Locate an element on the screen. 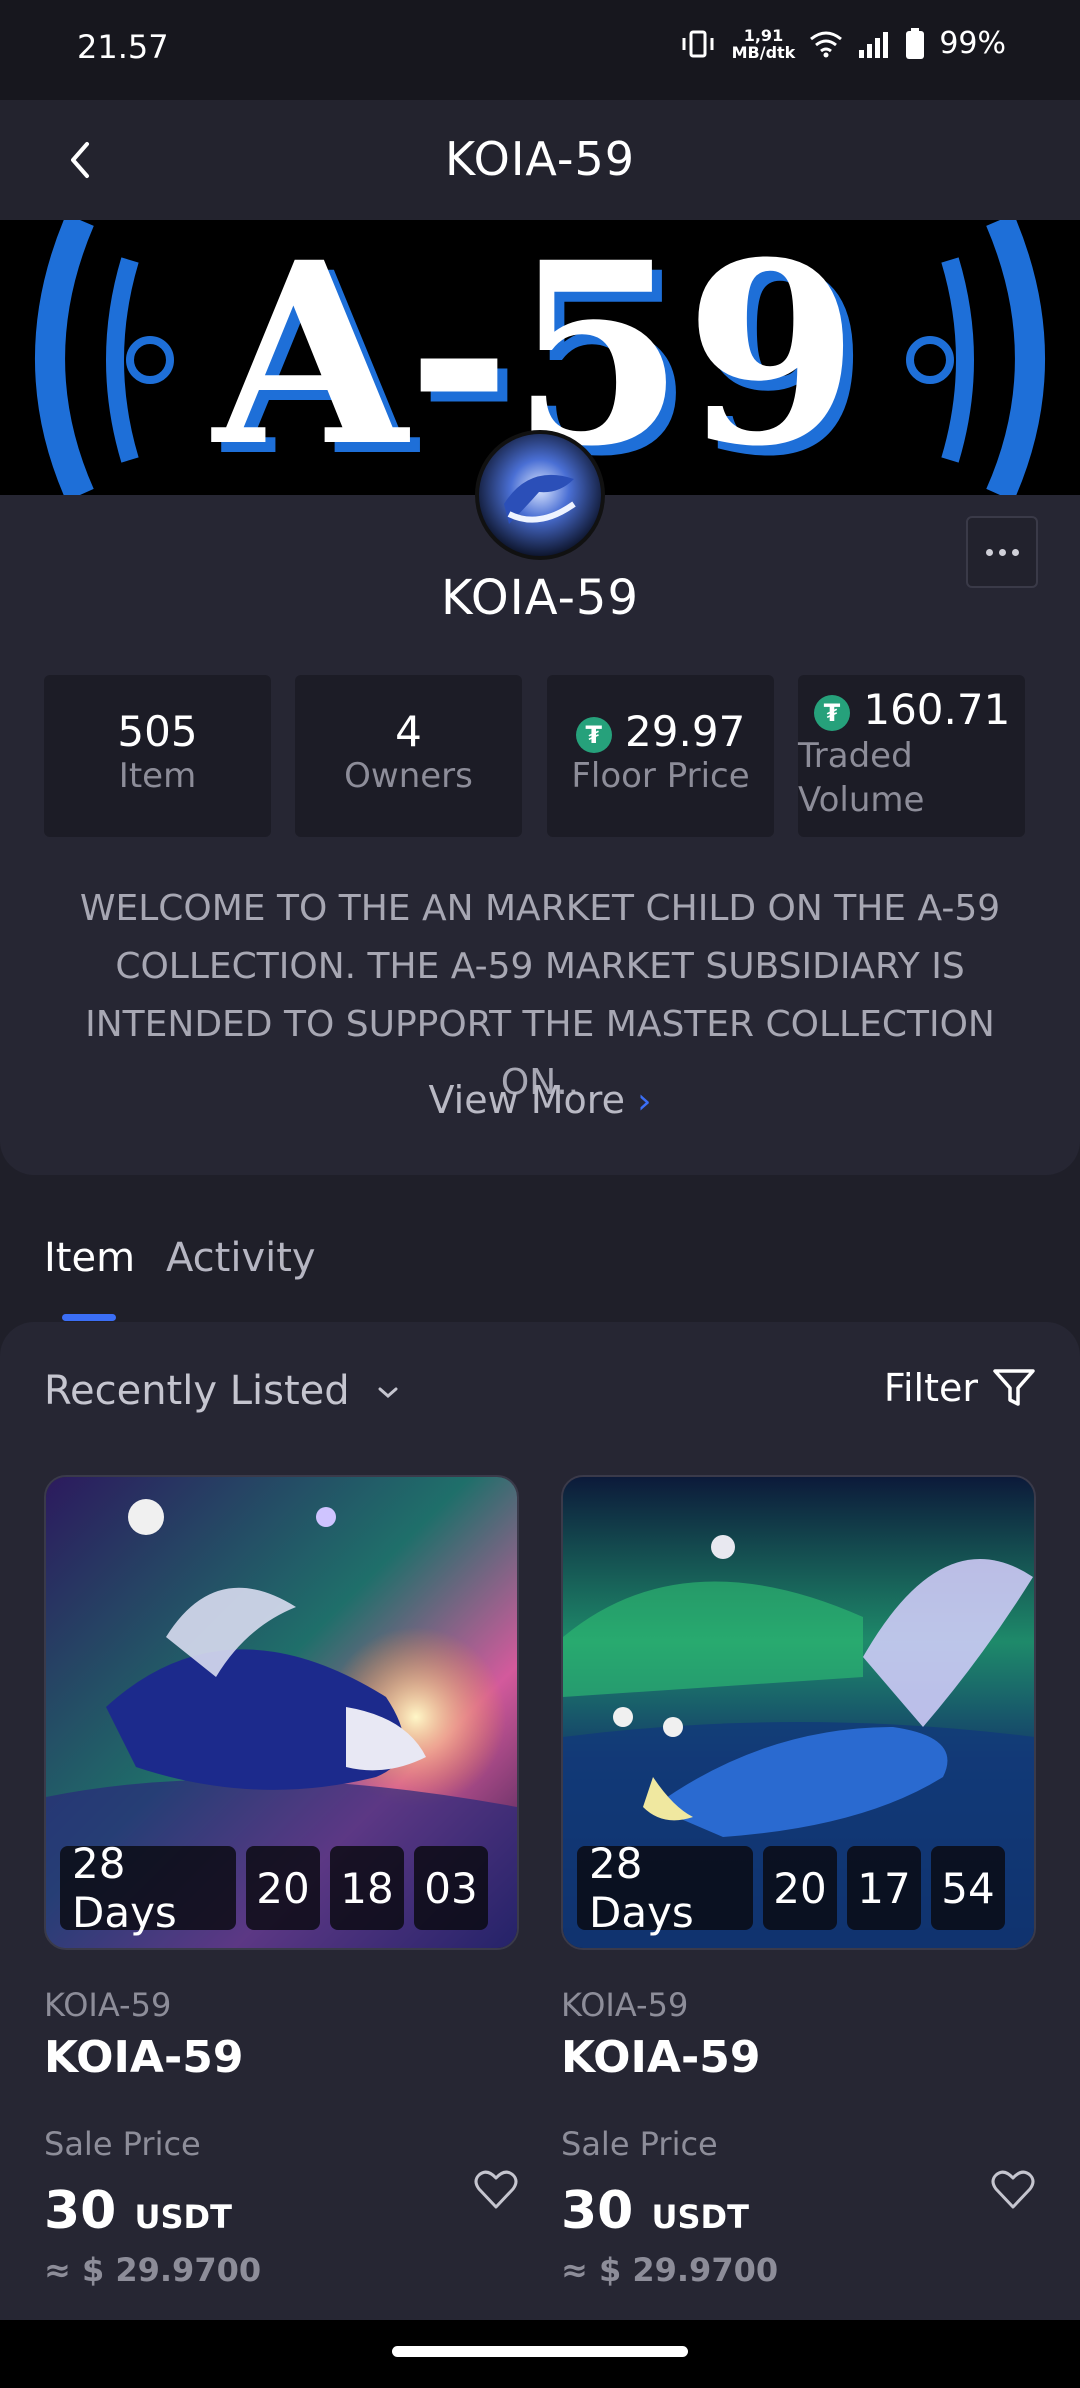 This screenshot has width=1080, height=2388. signal-icon is located at coordinates (874, 44).